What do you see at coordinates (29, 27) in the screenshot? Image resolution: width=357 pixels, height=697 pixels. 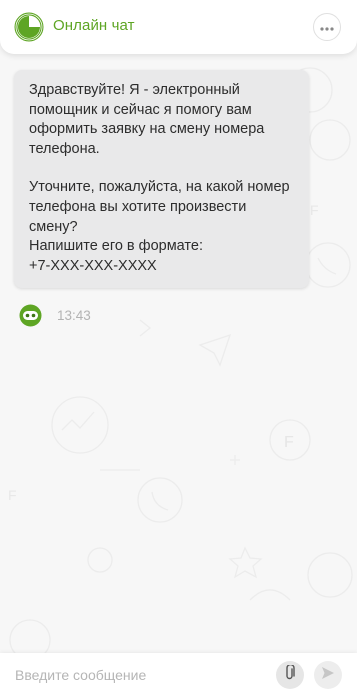 I see `brand-ring-icon` at bounding box center [29, 27].